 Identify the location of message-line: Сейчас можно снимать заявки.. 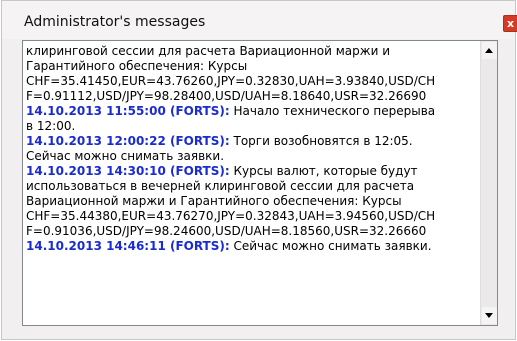
(252, 156).